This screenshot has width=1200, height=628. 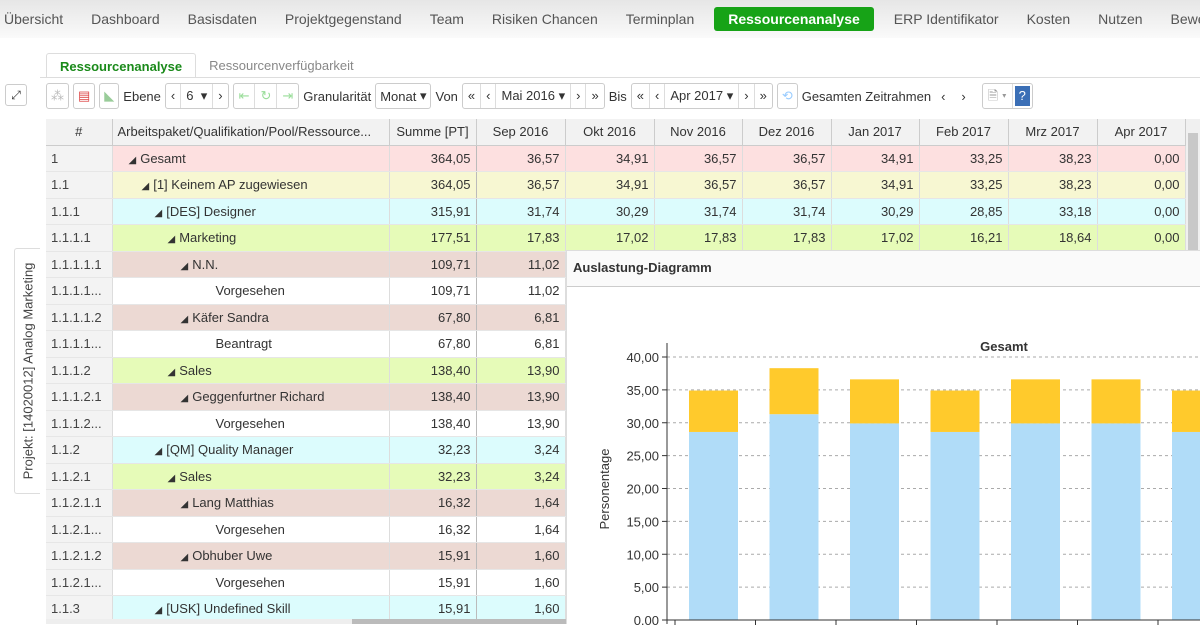 What do you see at coordinates (998, 96) in the screenshot?
I see `export-icon: 🗎 ▾` at bounding box center [998, 96].